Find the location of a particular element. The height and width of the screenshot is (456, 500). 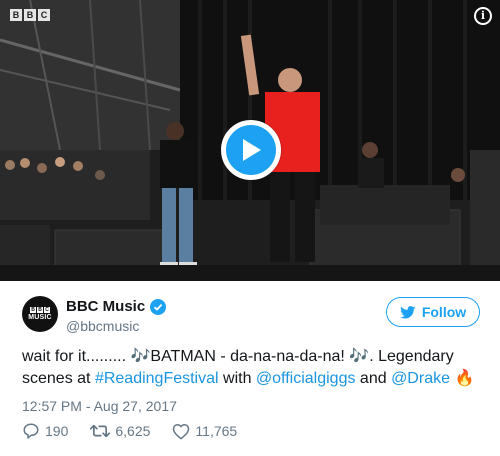

avatar-bbc-logo: B B C is located at coordinates (40, 309).